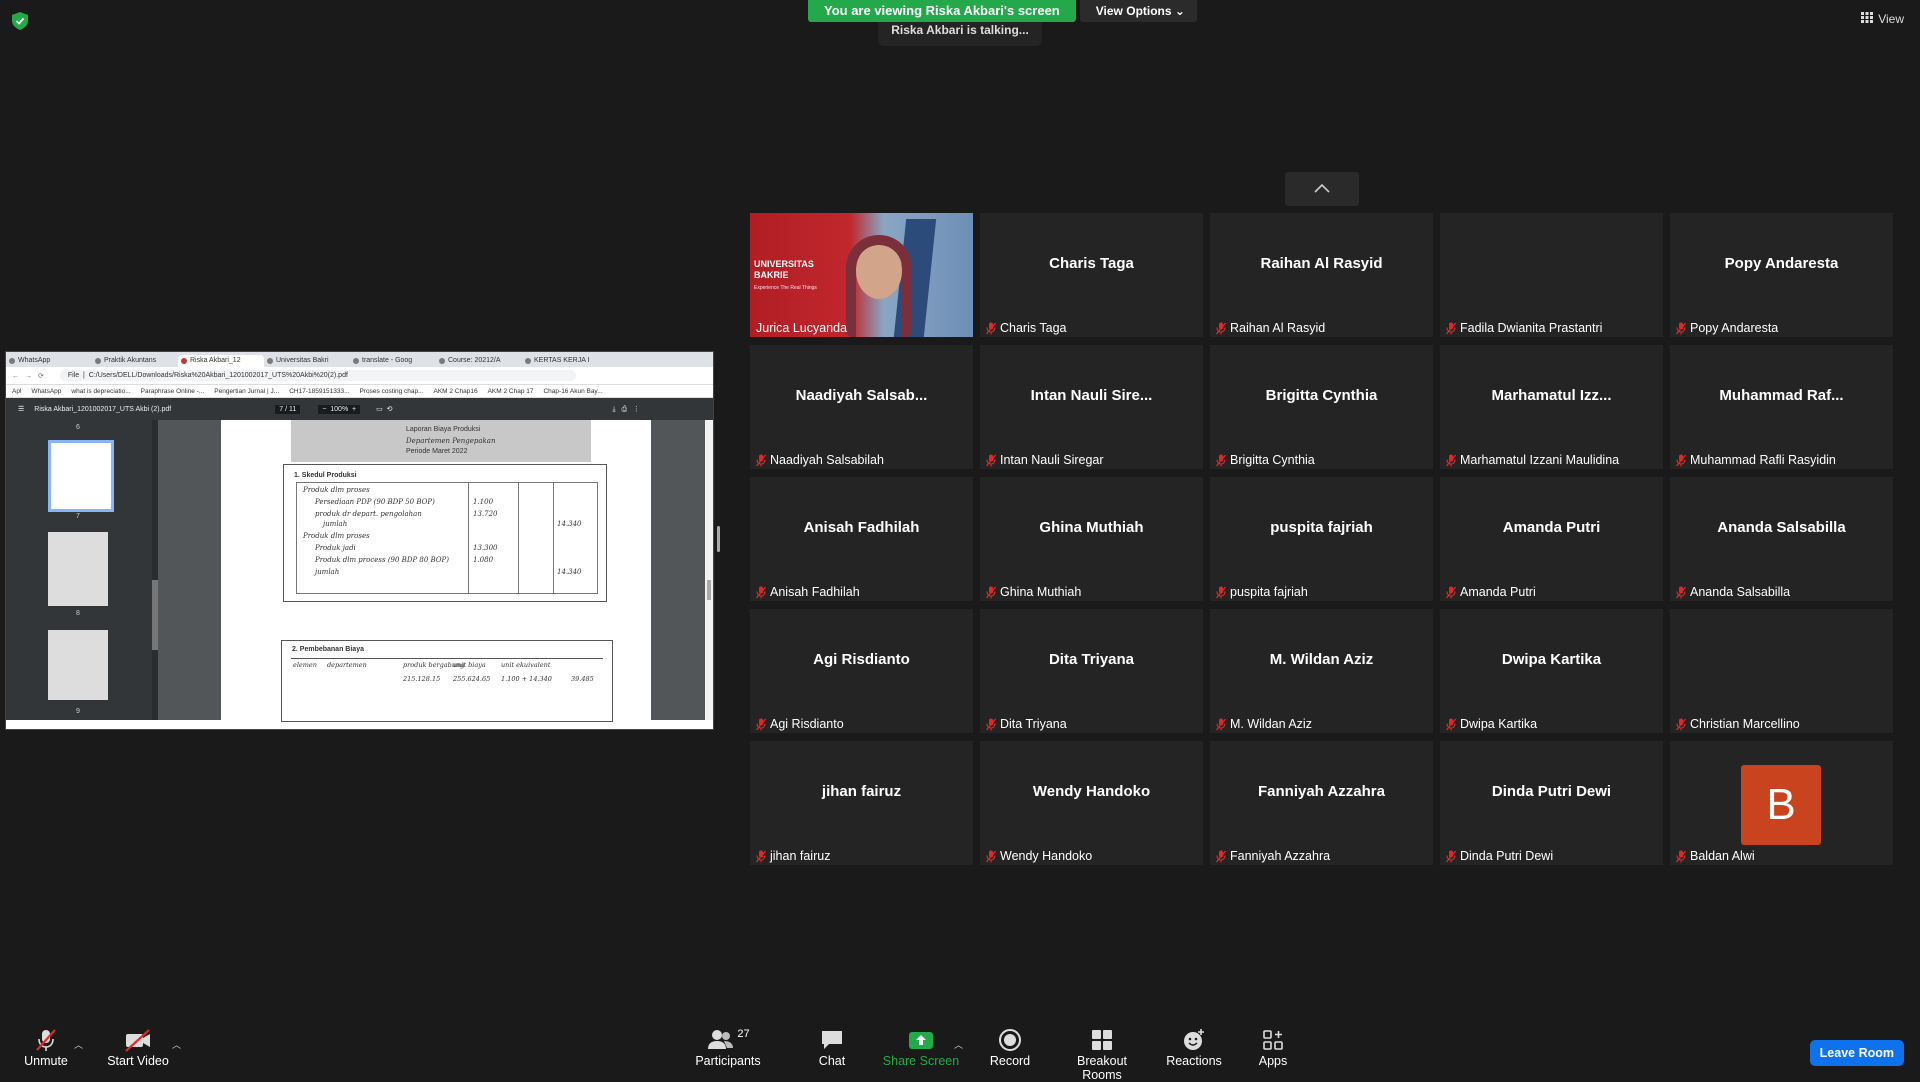 Image resolution: width=1920 pixels, height=1082 pixels. I want to click on participant-display-name: M. Wildan Aziz, so click(1321, 659).